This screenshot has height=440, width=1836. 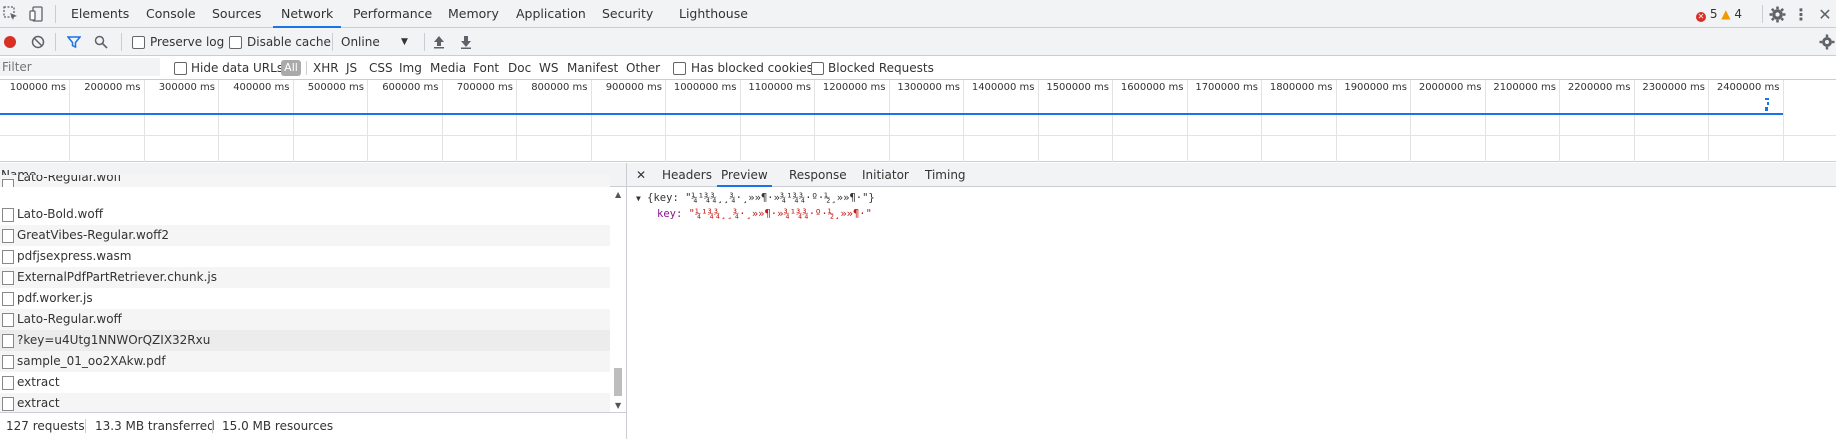 What do you see at coordinates (713, 14) in the screenshot?
I see `tab-lighthouse: Lighthouse` at bounding box center [713, 14].